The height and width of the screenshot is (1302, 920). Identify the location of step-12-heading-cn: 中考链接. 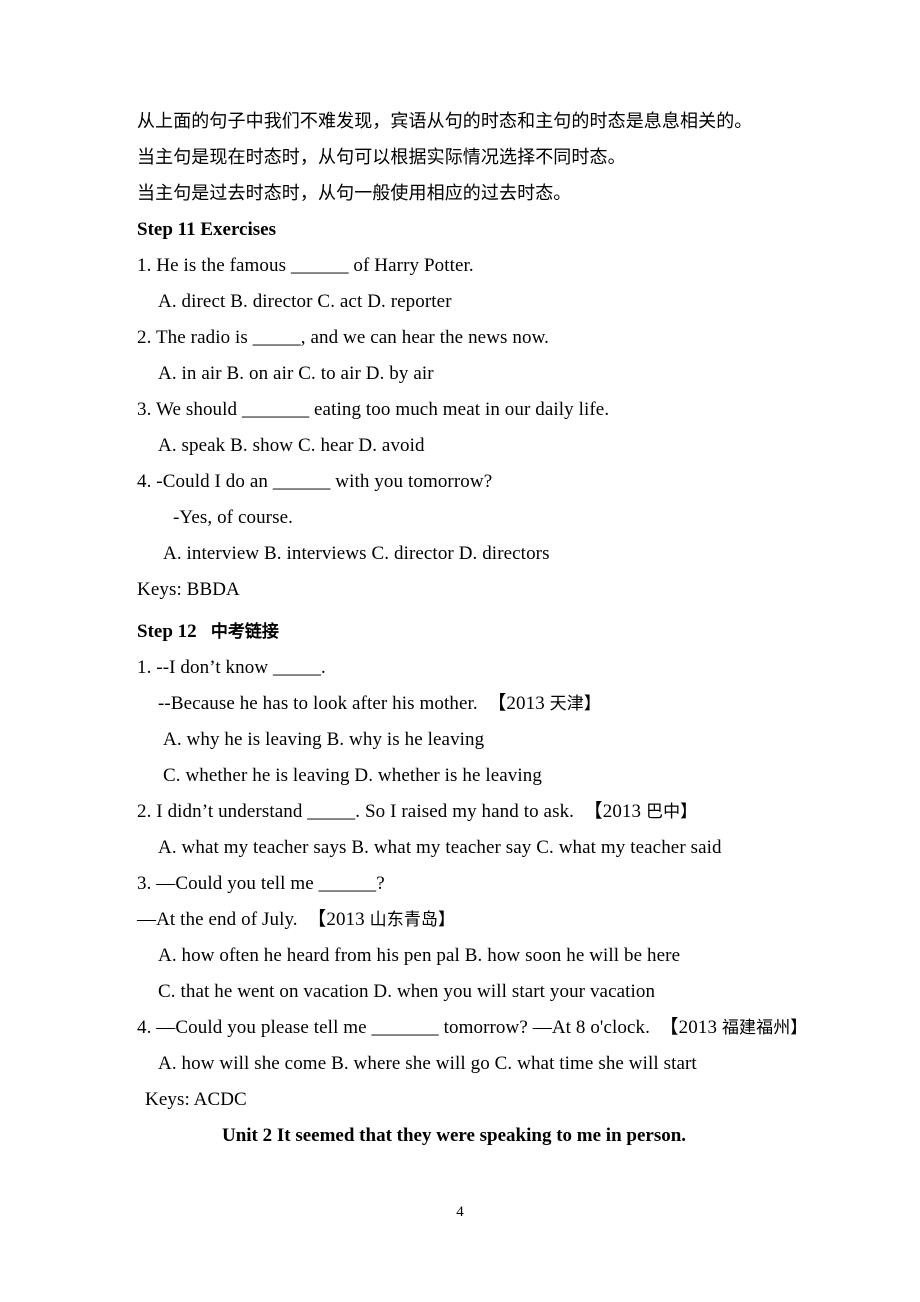
(244, 632).